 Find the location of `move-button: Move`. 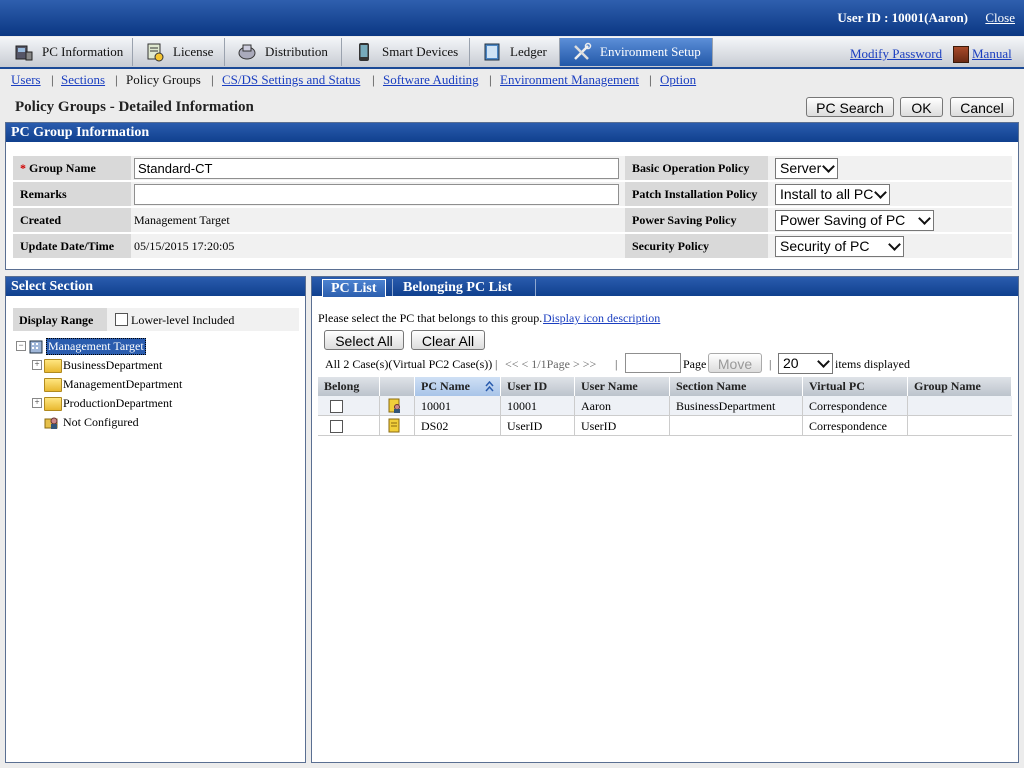

move-button: Move is located at coordinates (735, 363).